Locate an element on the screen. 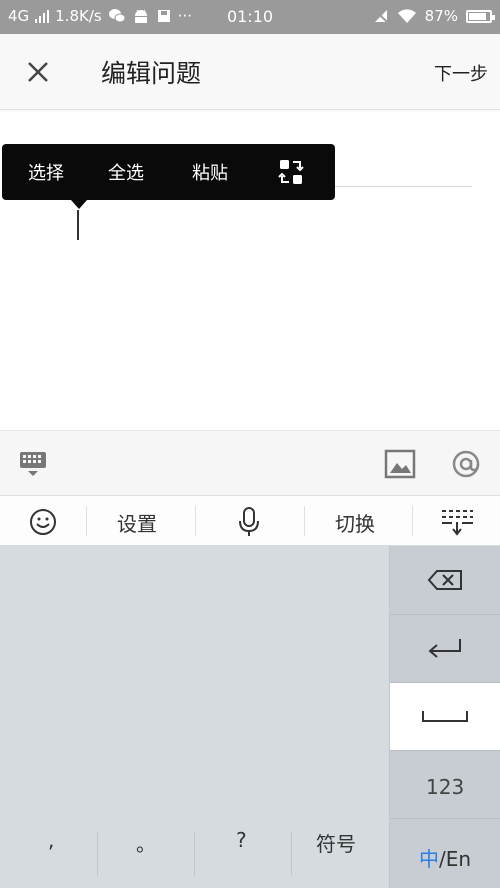  text-caret is located at coordinates (78, 225).